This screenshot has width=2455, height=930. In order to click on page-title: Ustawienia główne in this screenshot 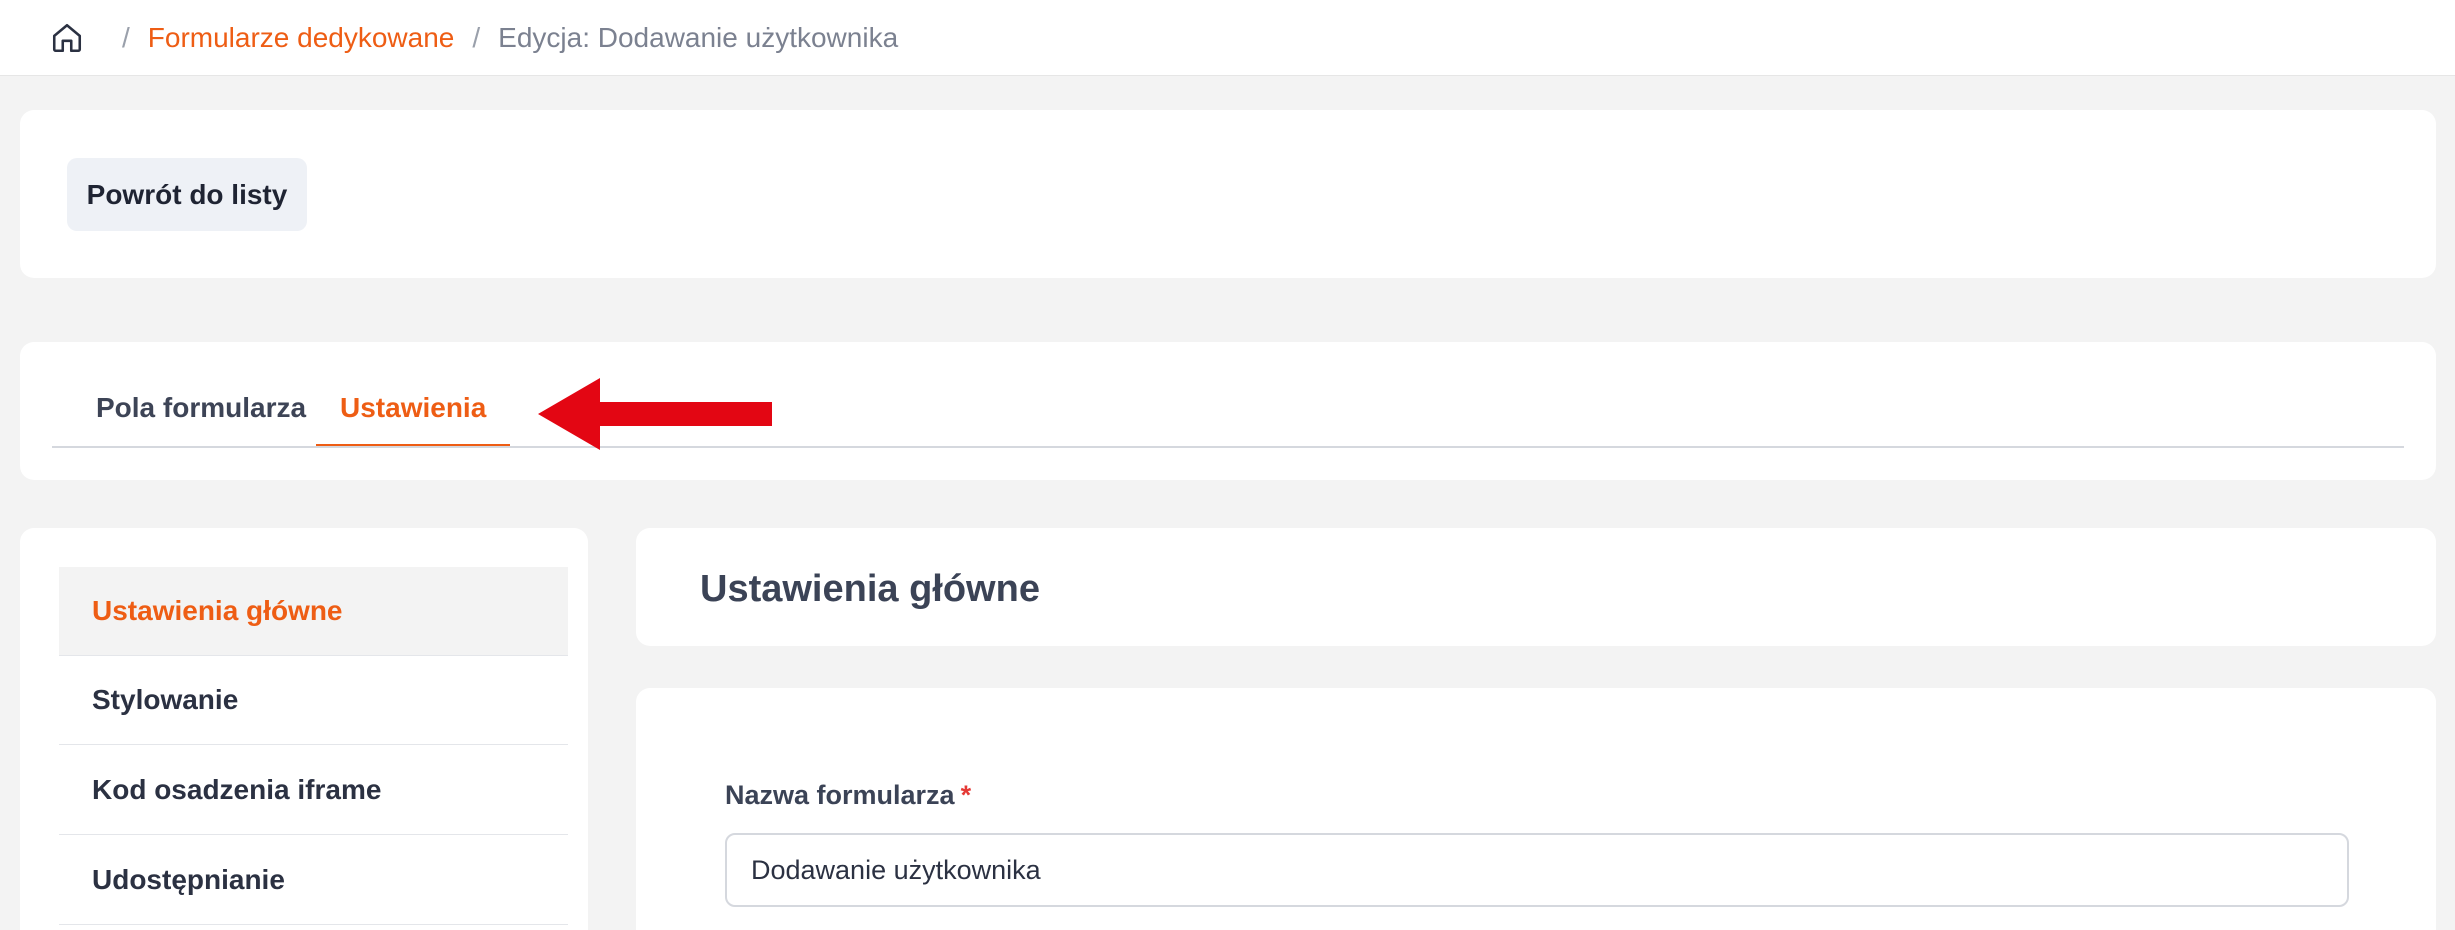, I will do `click(870, 589)`.